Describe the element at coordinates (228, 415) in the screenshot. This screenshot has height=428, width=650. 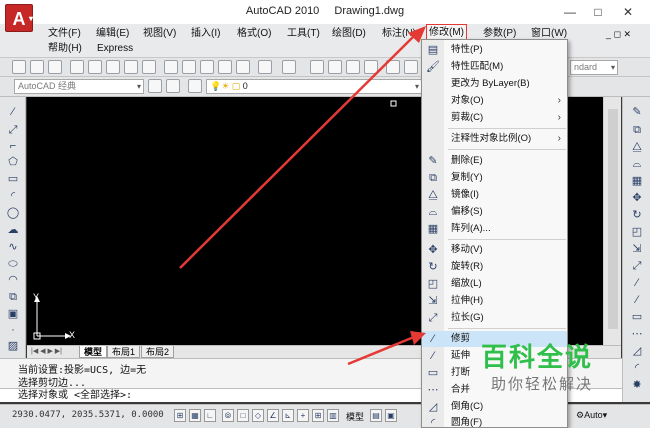
I see `polar-tracking-icon: ⦾` at that location.